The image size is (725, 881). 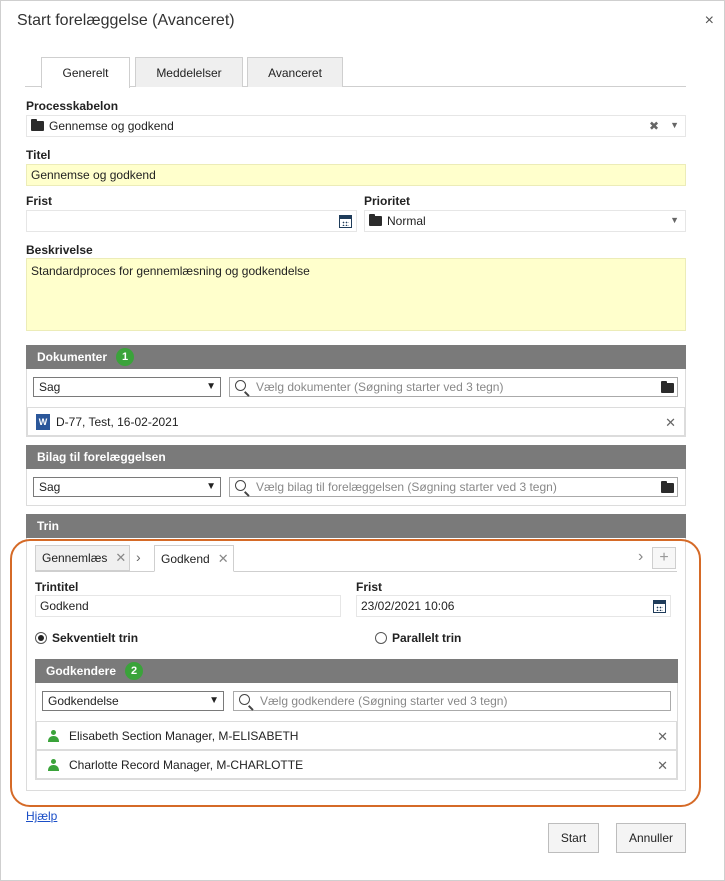 I want to click on step-tab-label: Gennemlæs, so click(x=75, y=558).